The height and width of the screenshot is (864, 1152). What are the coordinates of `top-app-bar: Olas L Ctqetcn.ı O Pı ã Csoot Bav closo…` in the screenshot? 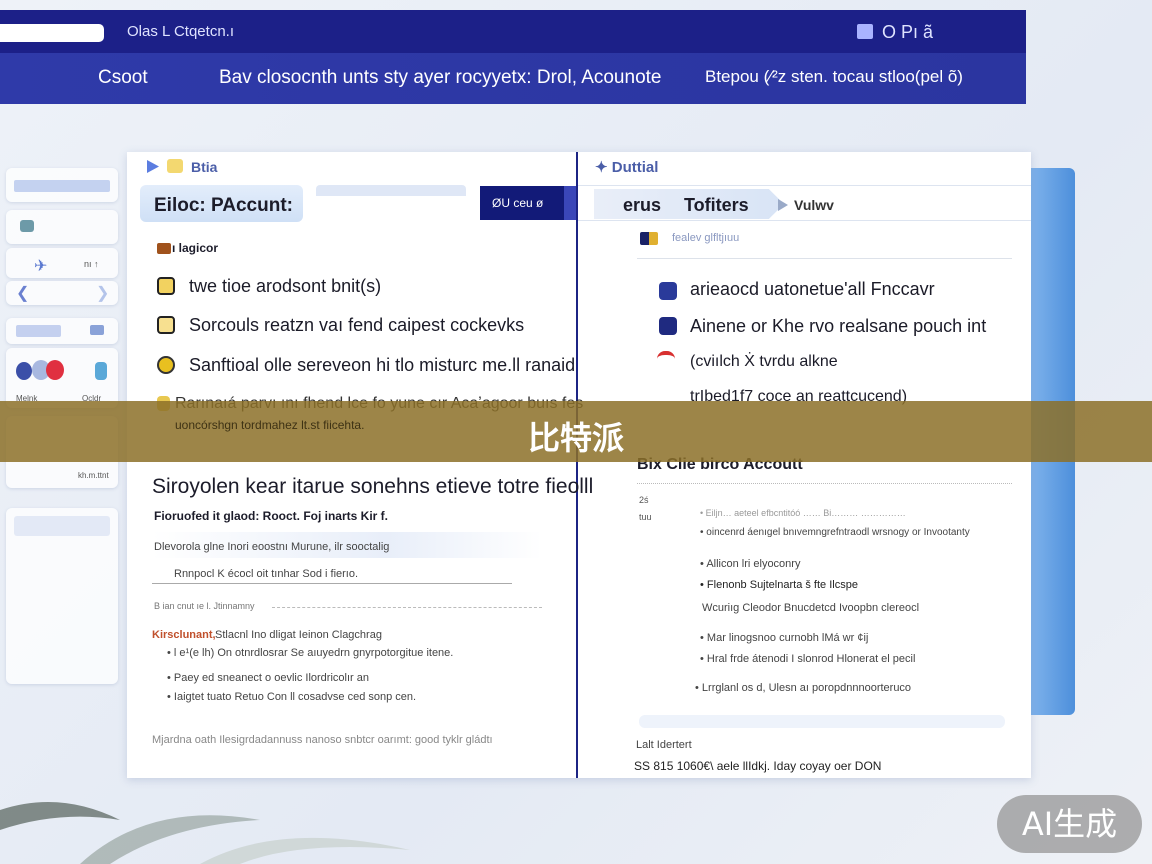 It's located at (513, 57).